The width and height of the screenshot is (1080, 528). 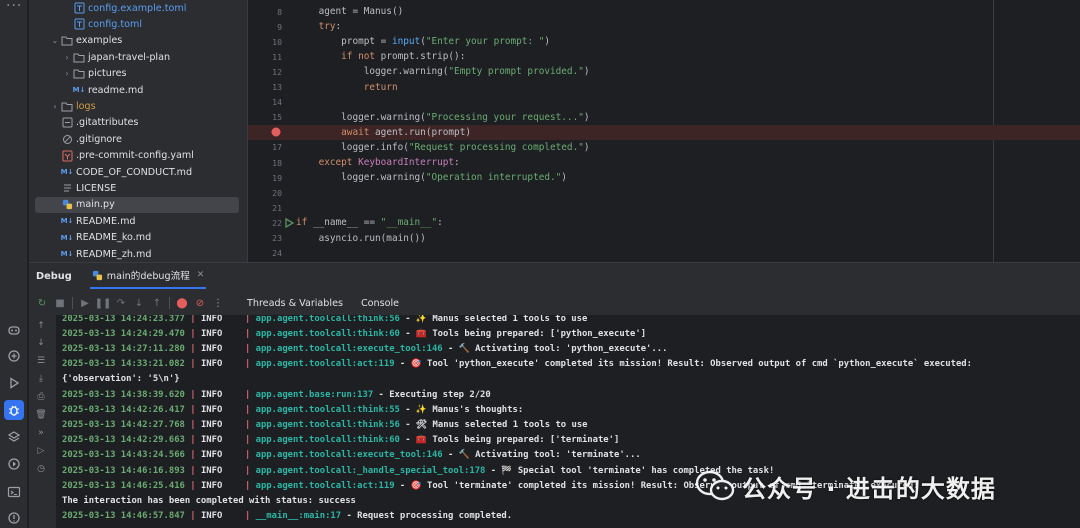 I want to click on services-icon, so click(x=14, y=464).